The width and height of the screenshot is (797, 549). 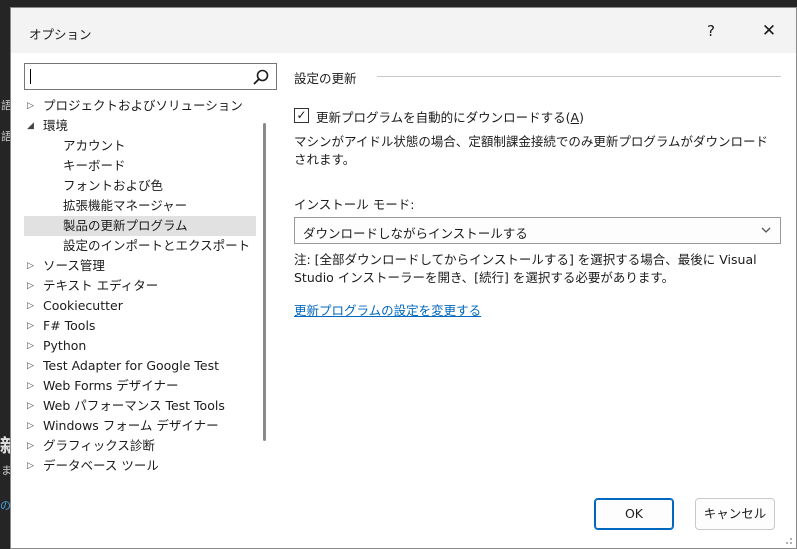 I want to click on auto-download-label: 更新プログラムを自動的にダウンロードする(A), so click(x=450, y=116).